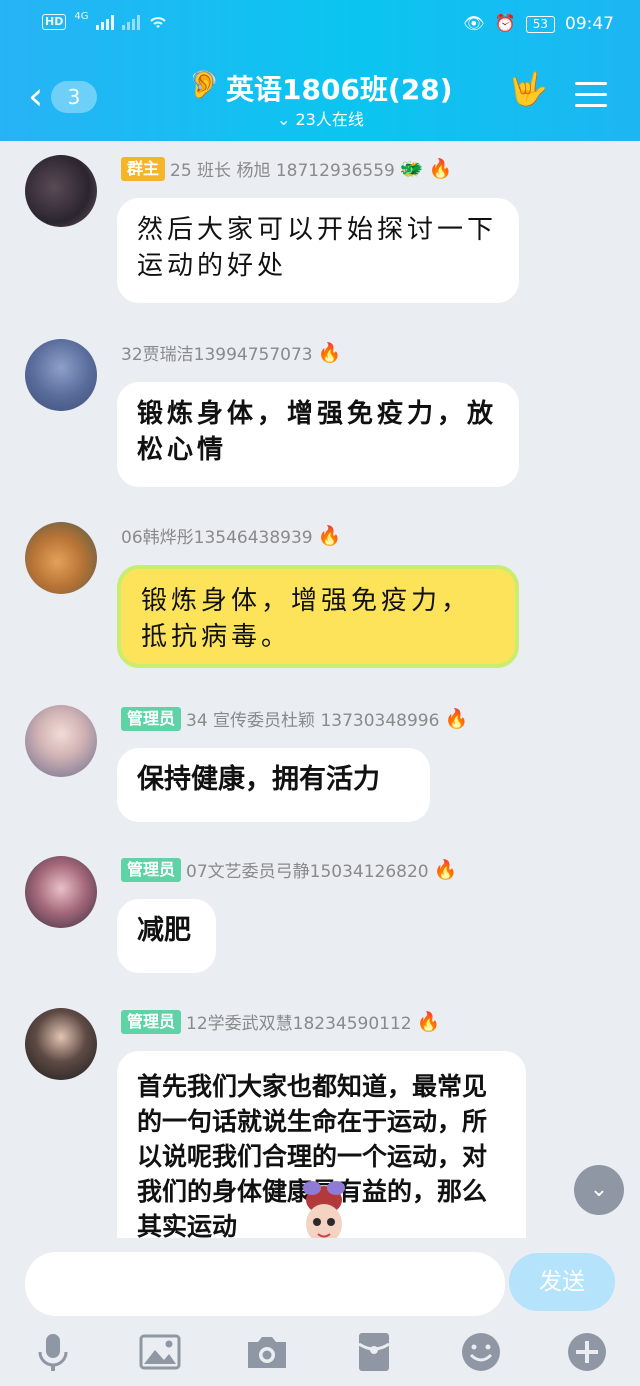 This screenshot has height=1386, width=640. I want to click on signal-icon, so click(105, 22).